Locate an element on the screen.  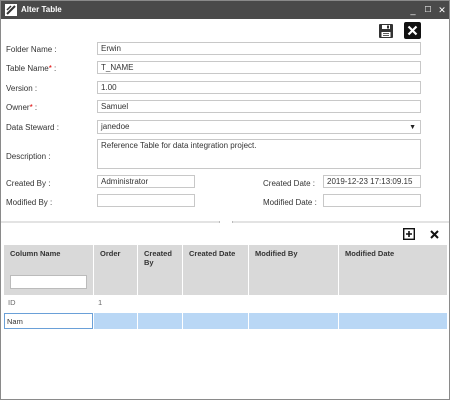
delete-icon is located at coordinates (434, 234).